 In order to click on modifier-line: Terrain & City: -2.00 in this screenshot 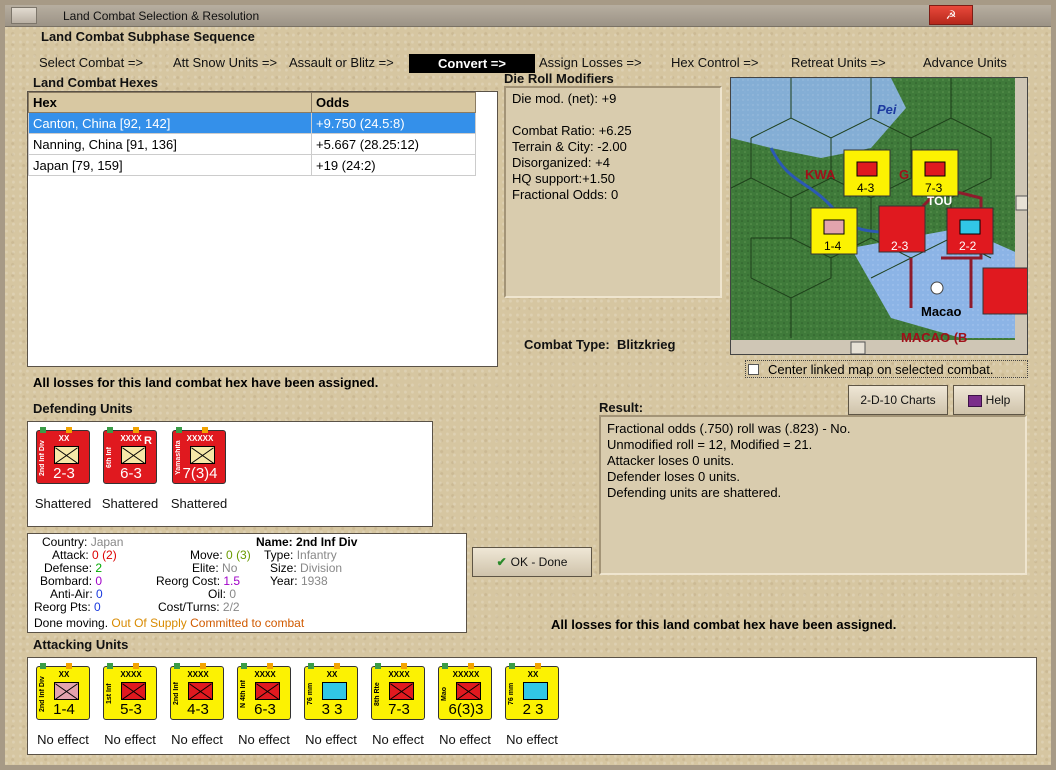, I will do `click(569, 146)`.